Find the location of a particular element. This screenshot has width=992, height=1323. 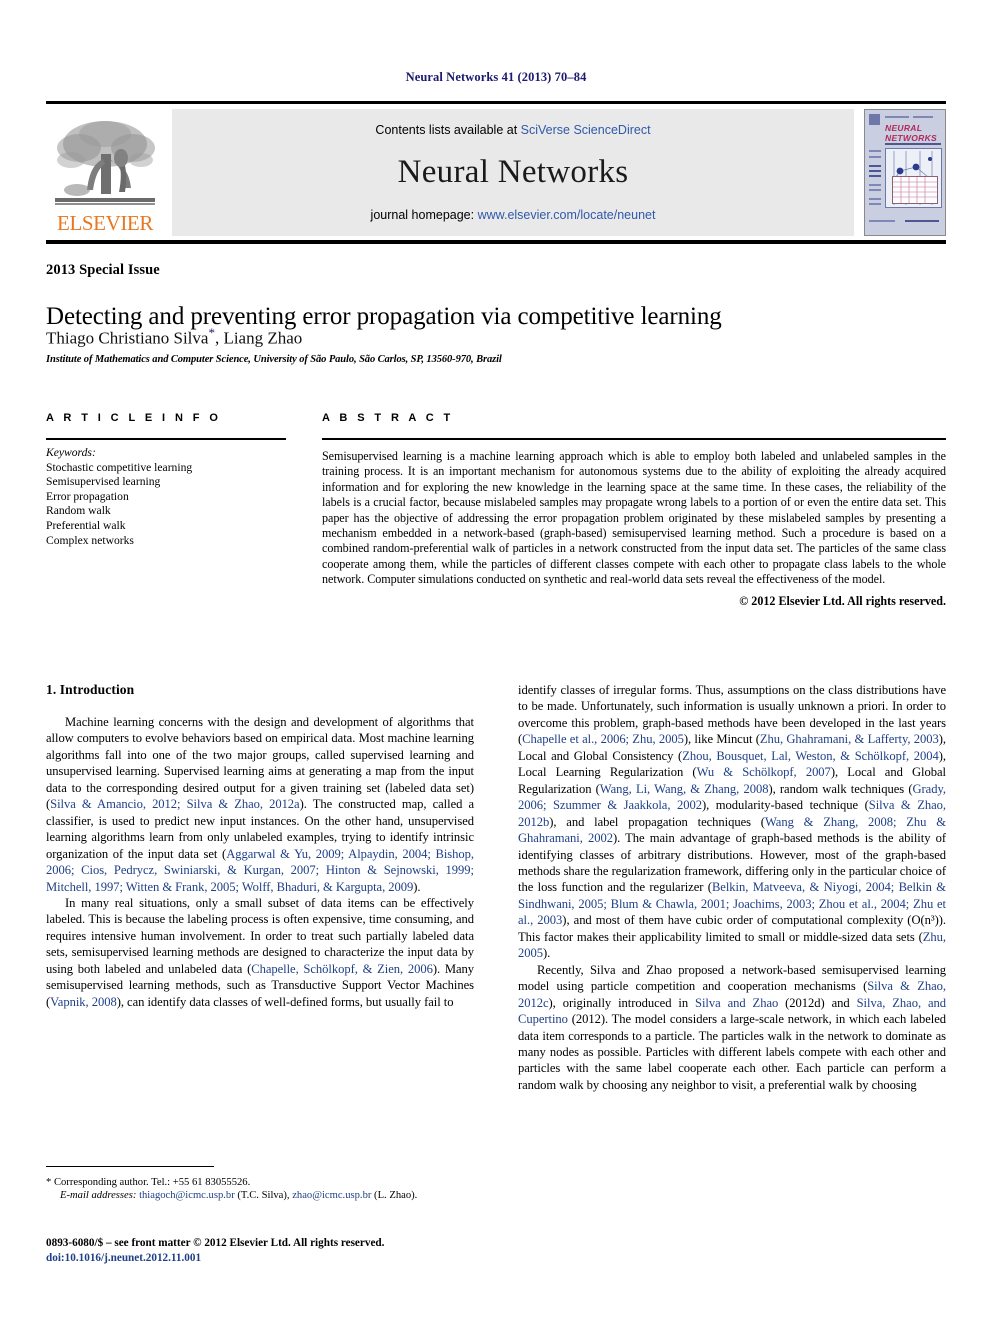

elsevier-wordmark: ELSEVIER is located at coordinates (105, 223).